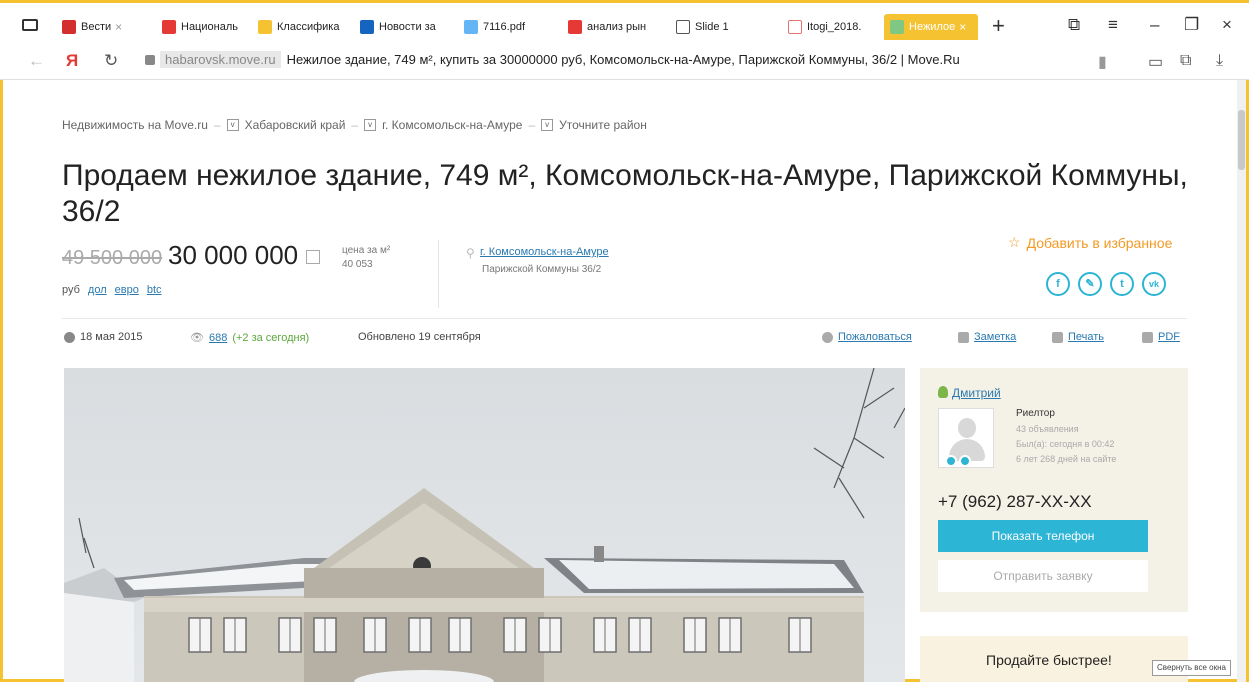  Describe the element at coordinates (966, 438) in the screenshot. I see `avatar` at that location.